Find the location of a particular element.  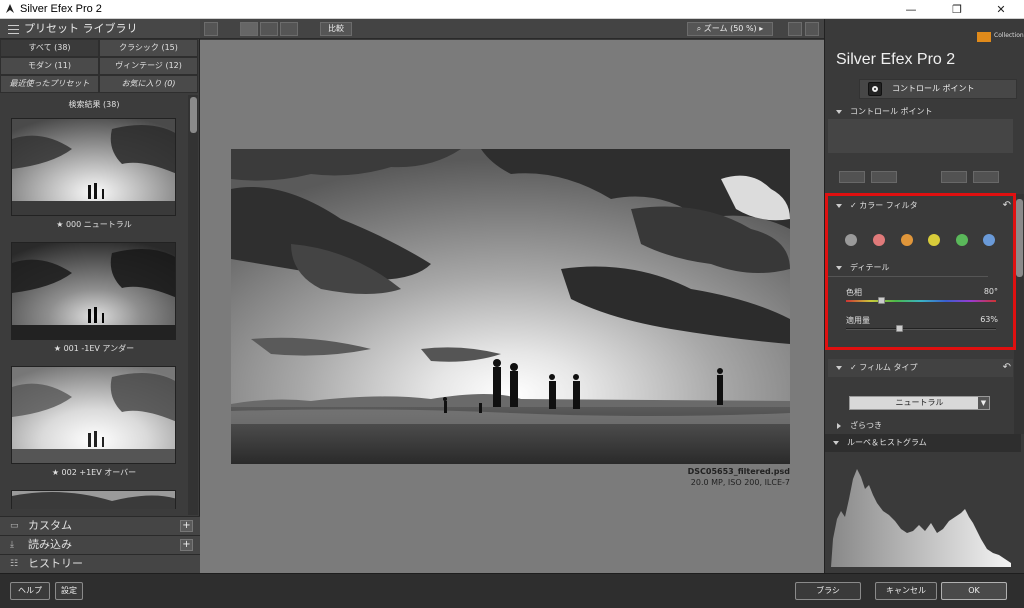

preset-library-title: プリセット ライブラリ is located at coordinates (81, 28).